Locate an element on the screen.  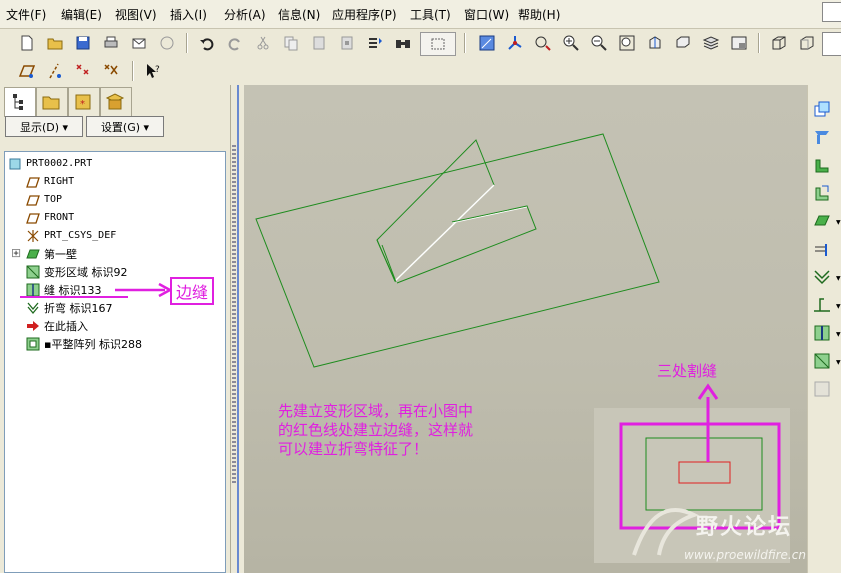
deform-area-arrow-icon: ▼ is located at coordinates (838, 222).